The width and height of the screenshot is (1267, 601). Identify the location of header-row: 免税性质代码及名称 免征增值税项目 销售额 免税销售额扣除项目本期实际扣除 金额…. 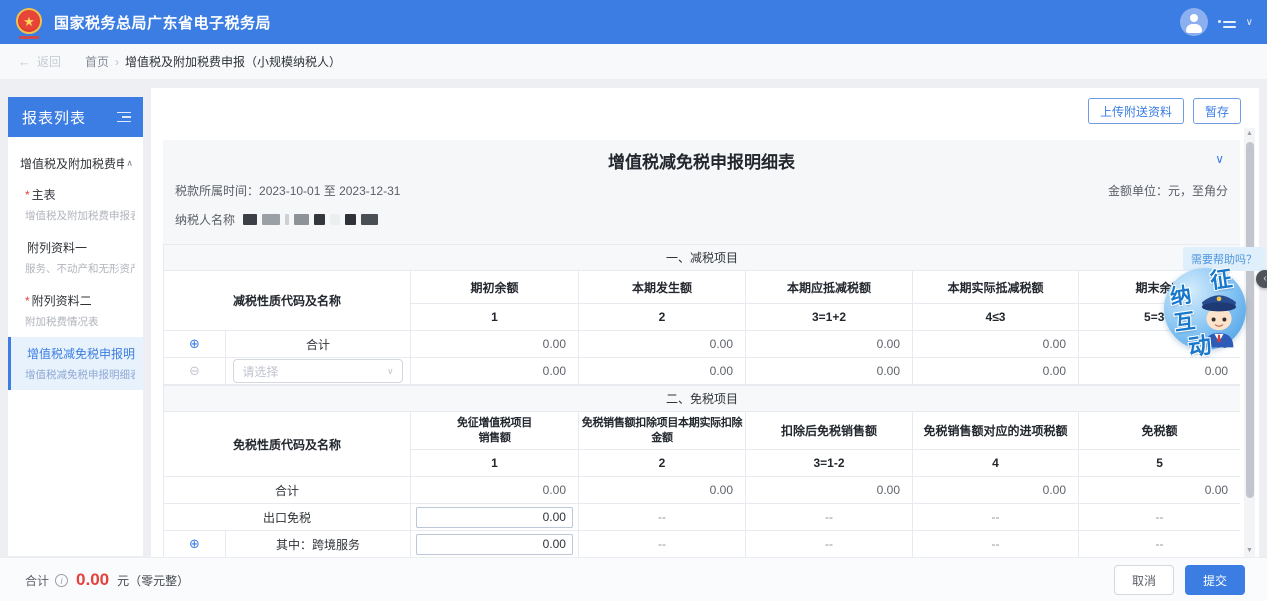
(701, 444).